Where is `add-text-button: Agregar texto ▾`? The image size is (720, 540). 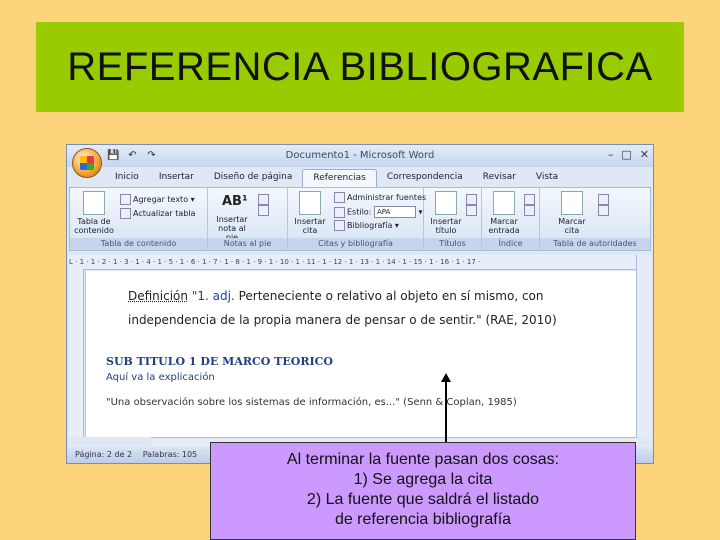 add-text-button: Agregar texto ▾ is located at coordinates (157, 199).